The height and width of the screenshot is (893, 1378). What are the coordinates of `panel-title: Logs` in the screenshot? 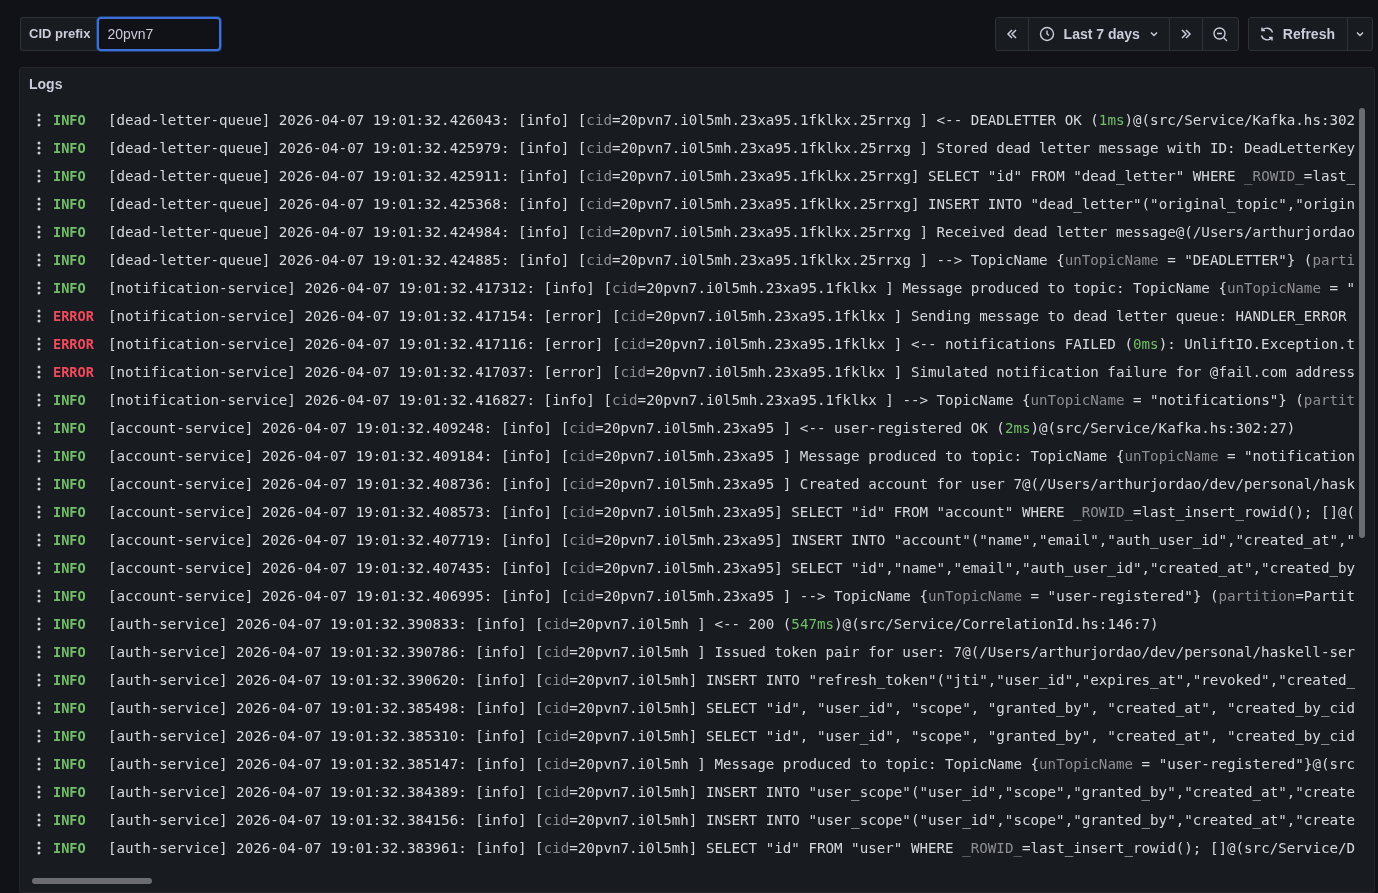 It's located at (46, 84).